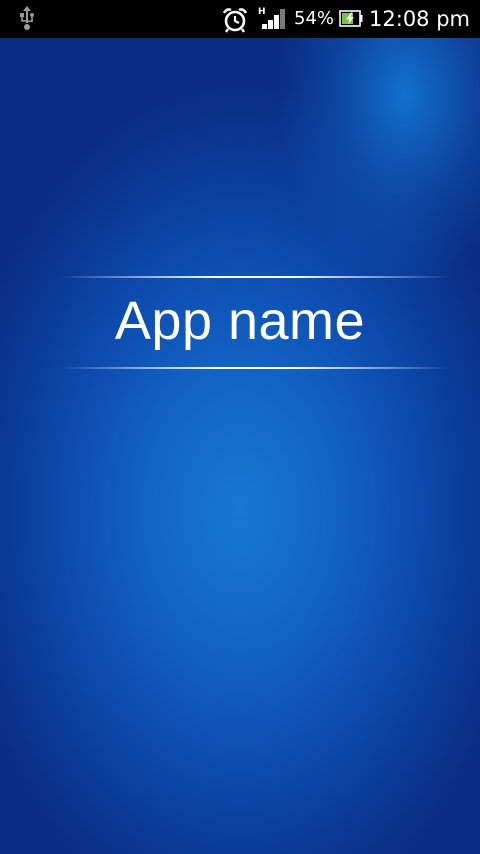  Describe the element at coordinates (271, 18) in the screenshot. I see `signal-strength-icon: H` at that location.